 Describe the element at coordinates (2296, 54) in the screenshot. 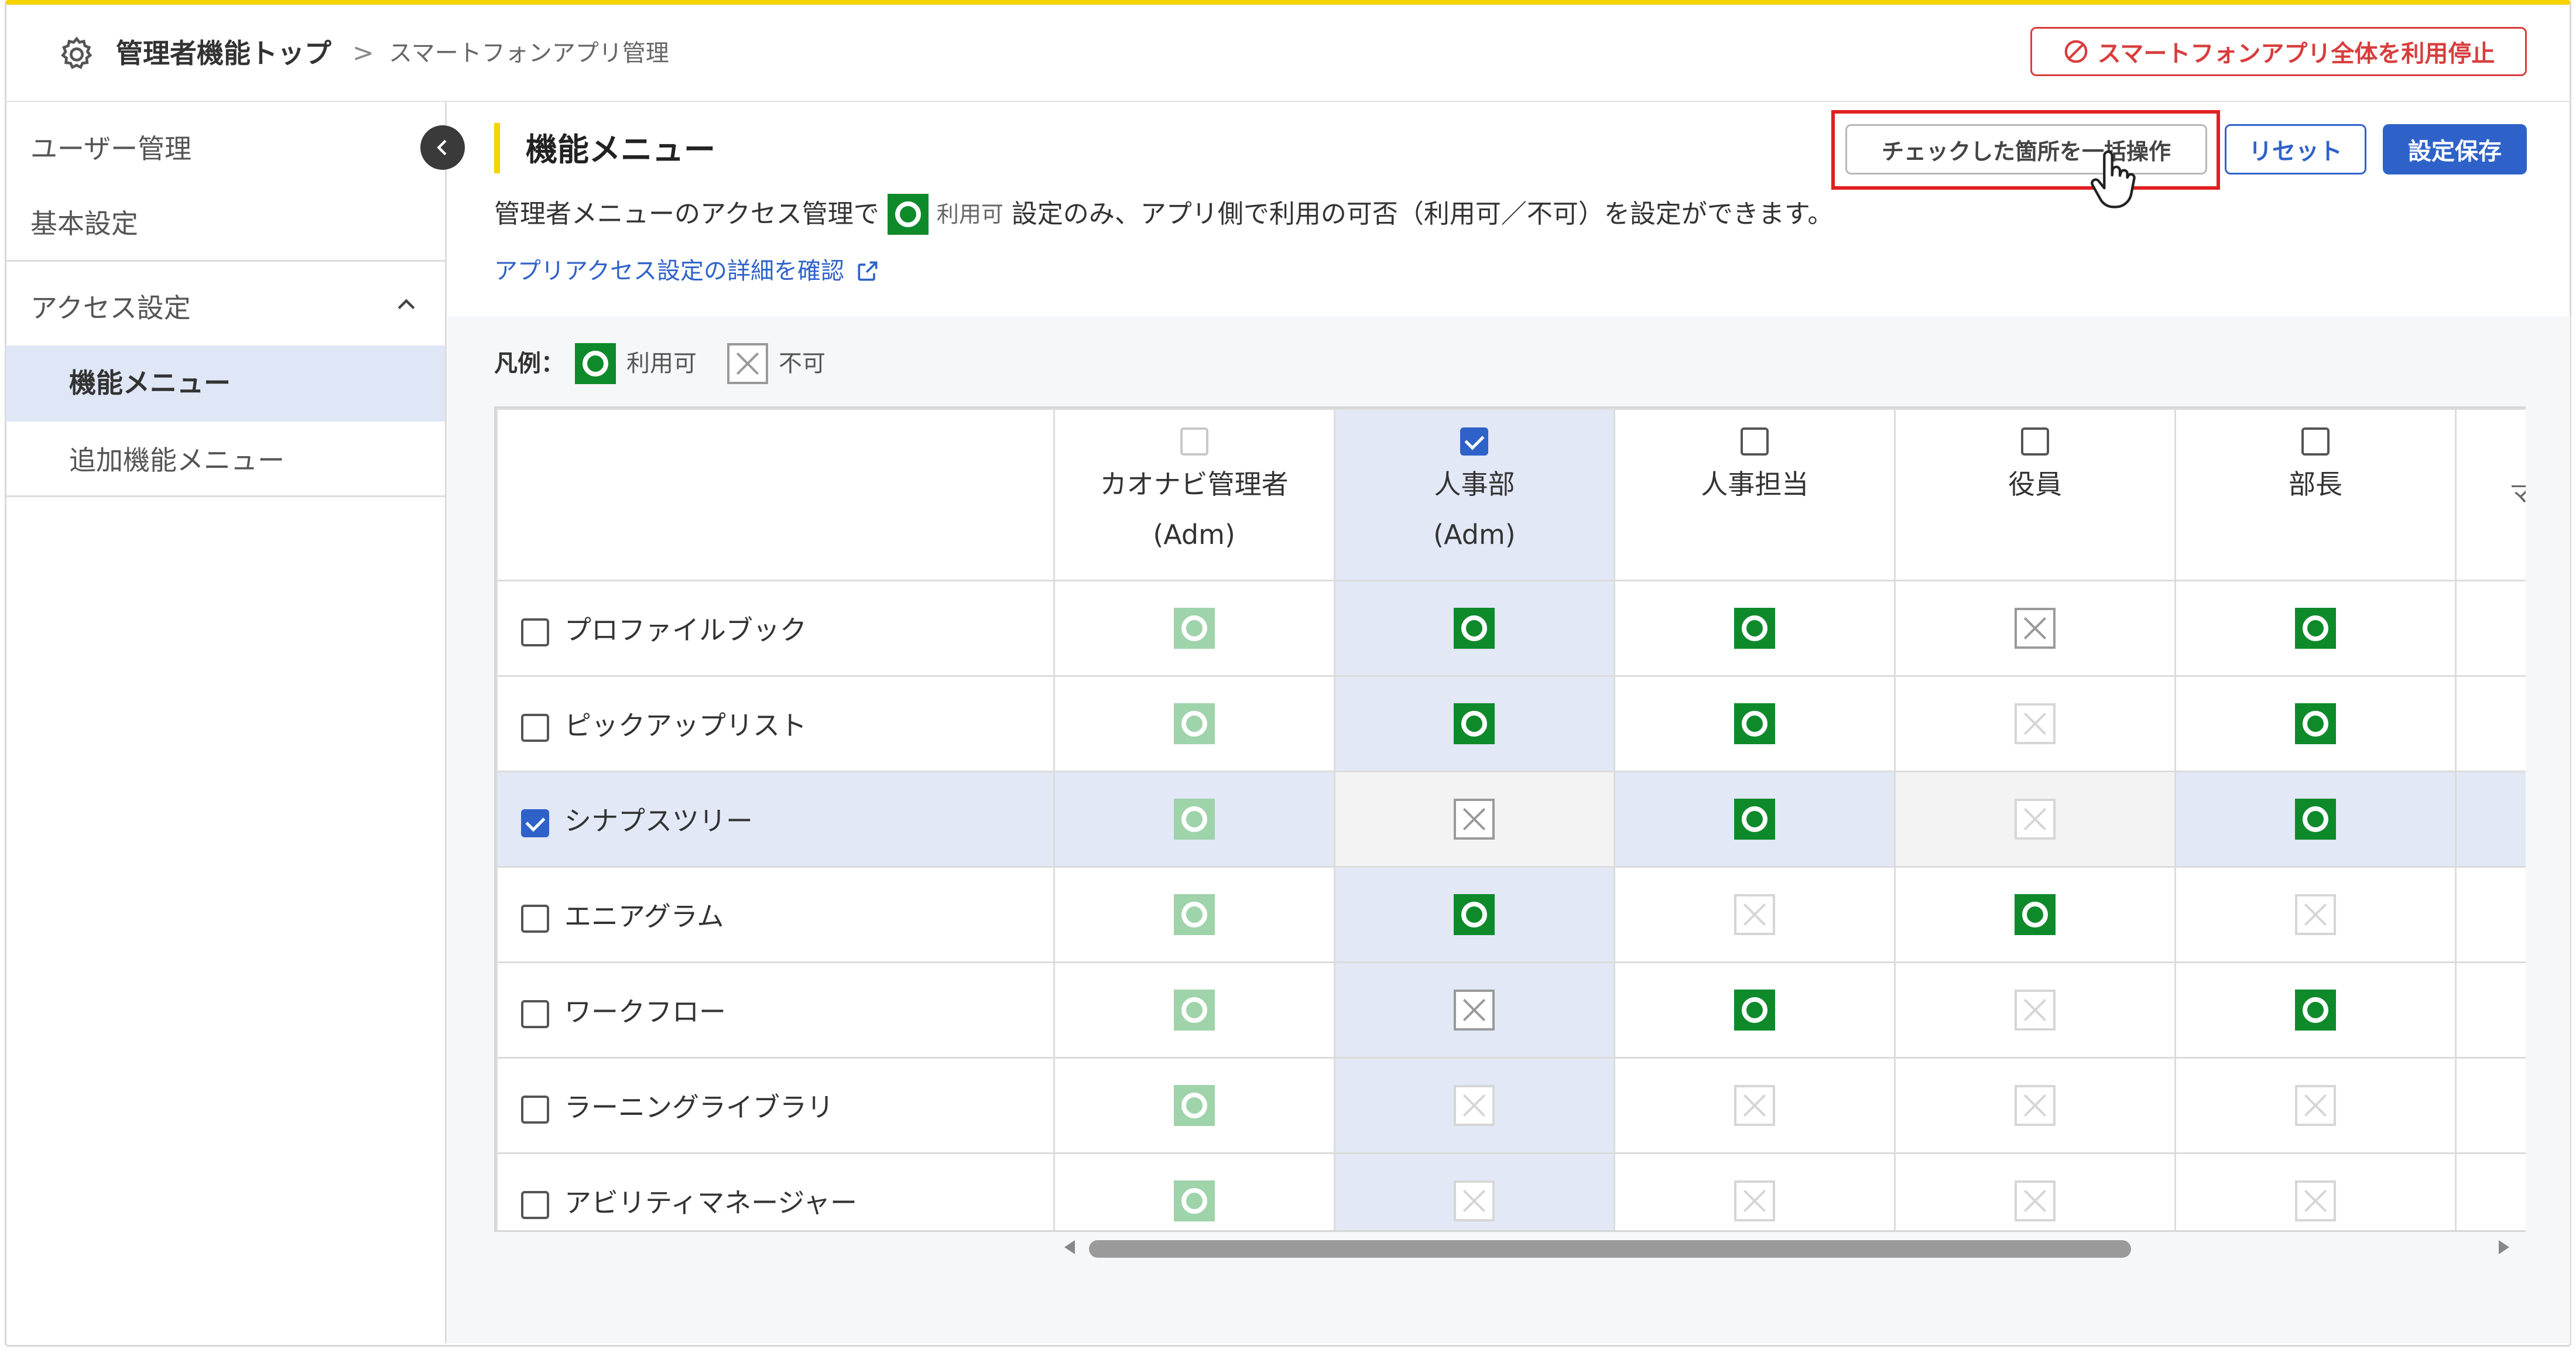

I see `stop-all-label: スマートフォンアプリ全体を利用停止` at that location.